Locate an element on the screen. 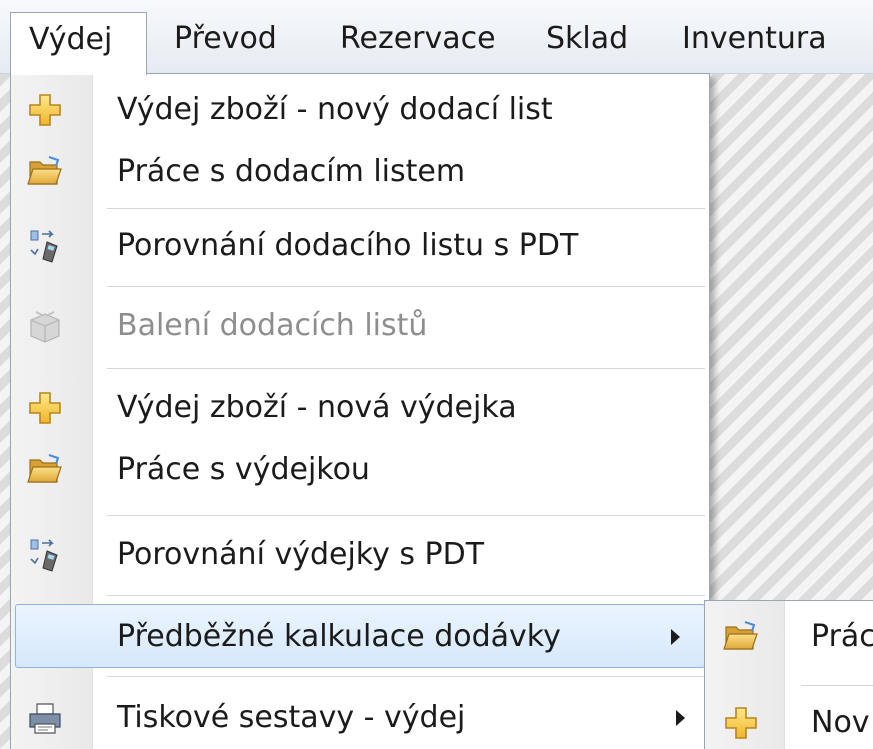  menu-item-label: Porovnání dodacího listu s PDT is located at coordinates (348, 245).